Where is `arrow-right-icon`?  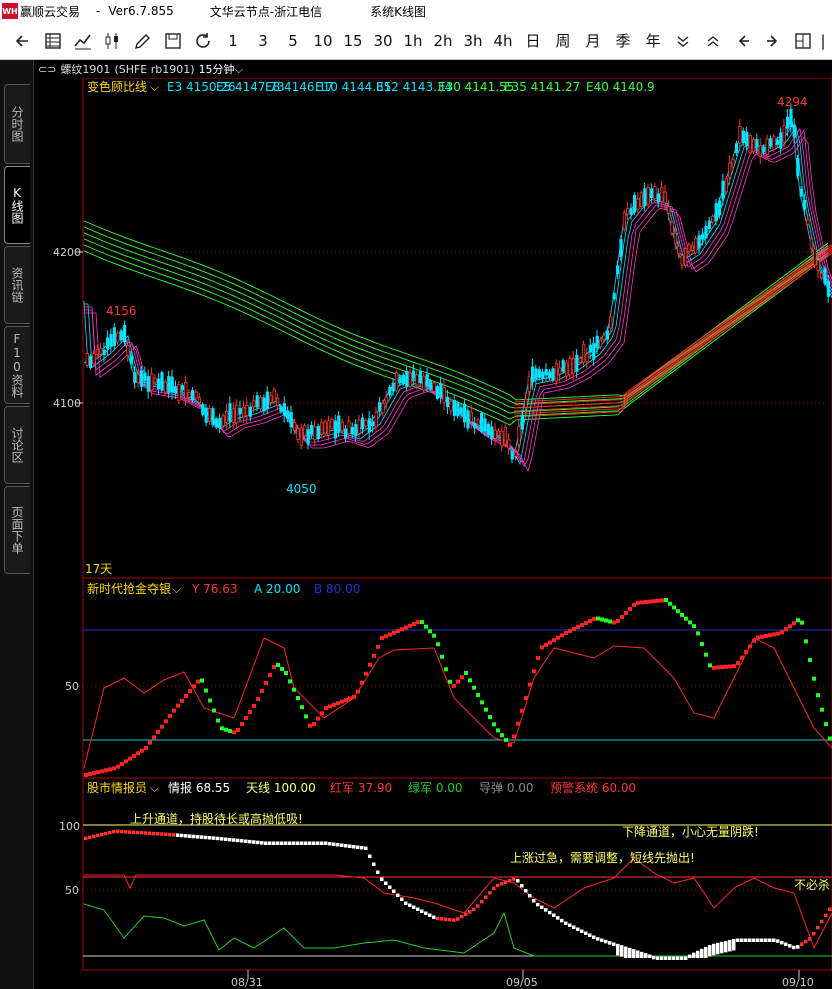 arrow-right-icon is located at coordinates (773, 41).